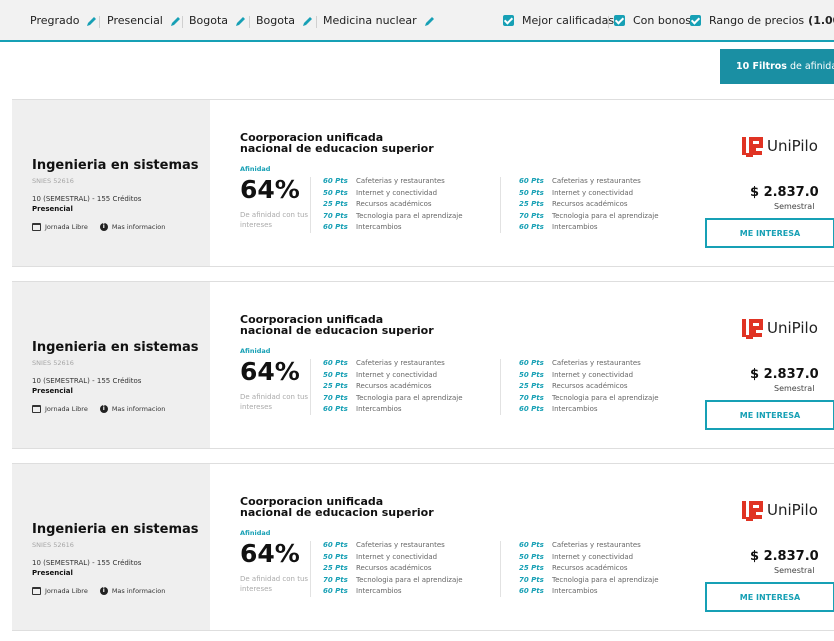 The width and height of the screenshot is (834, 641). I want to click on filter-chip-label: Pregrado, so click(55, 20).